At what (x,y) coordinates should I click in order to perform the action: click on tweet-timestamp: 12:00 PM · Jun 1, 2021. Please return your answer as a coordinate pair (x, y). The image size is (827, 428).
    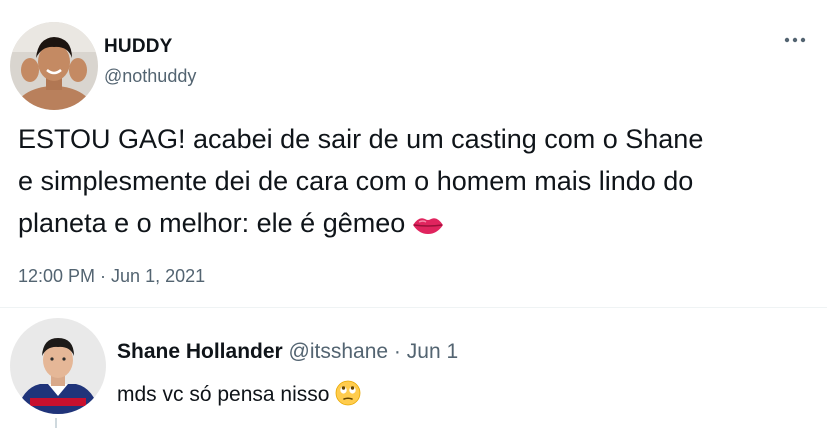
    Looking at the image, I should click on (111, 276).